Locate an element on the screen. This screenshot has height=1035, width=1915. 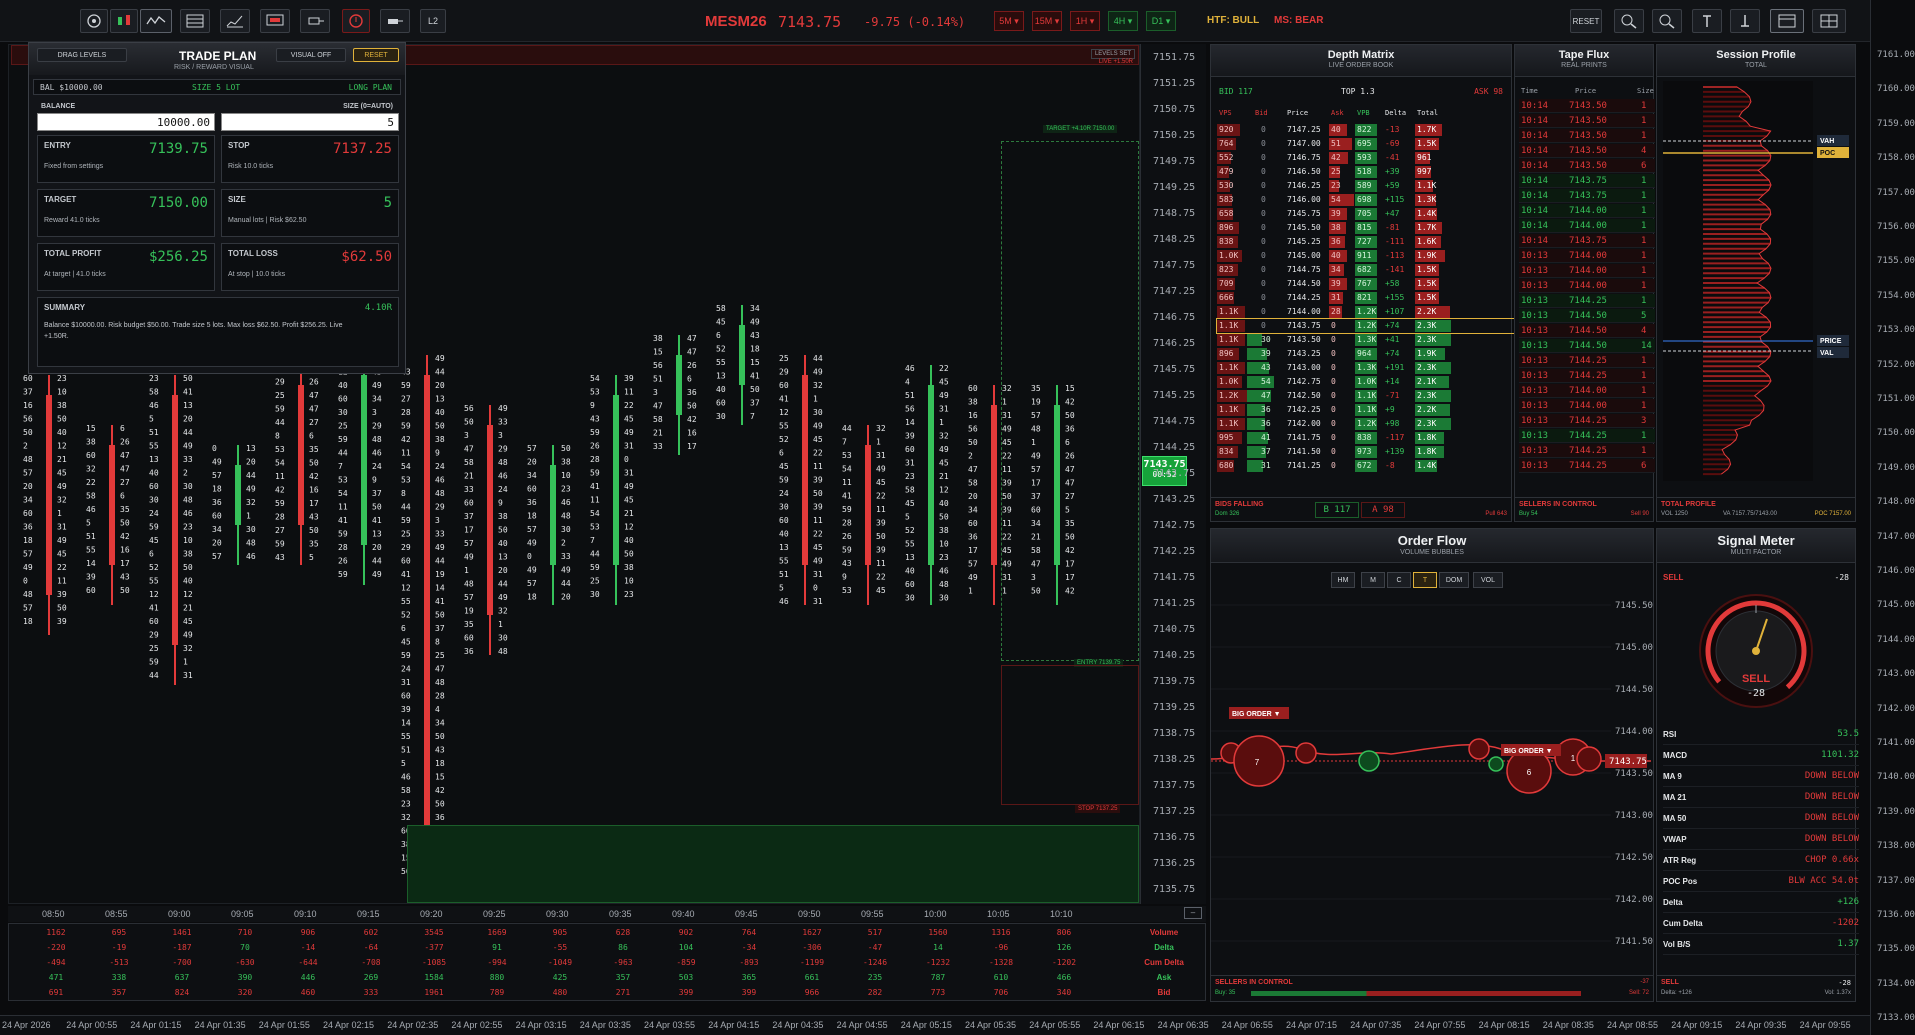
price-tick: 7137.25 is located at coordinates (1174, 811).